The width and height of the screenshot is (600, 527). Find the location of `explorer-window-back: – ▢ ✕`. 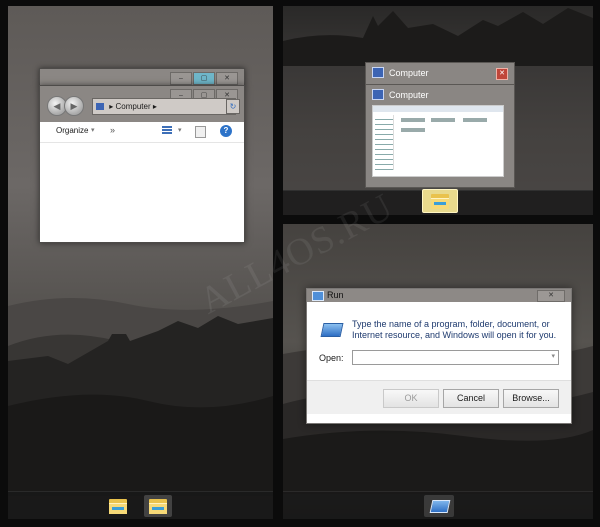

explorer-window-back: – ▢ ✕ is located at coordinates (142, 77).